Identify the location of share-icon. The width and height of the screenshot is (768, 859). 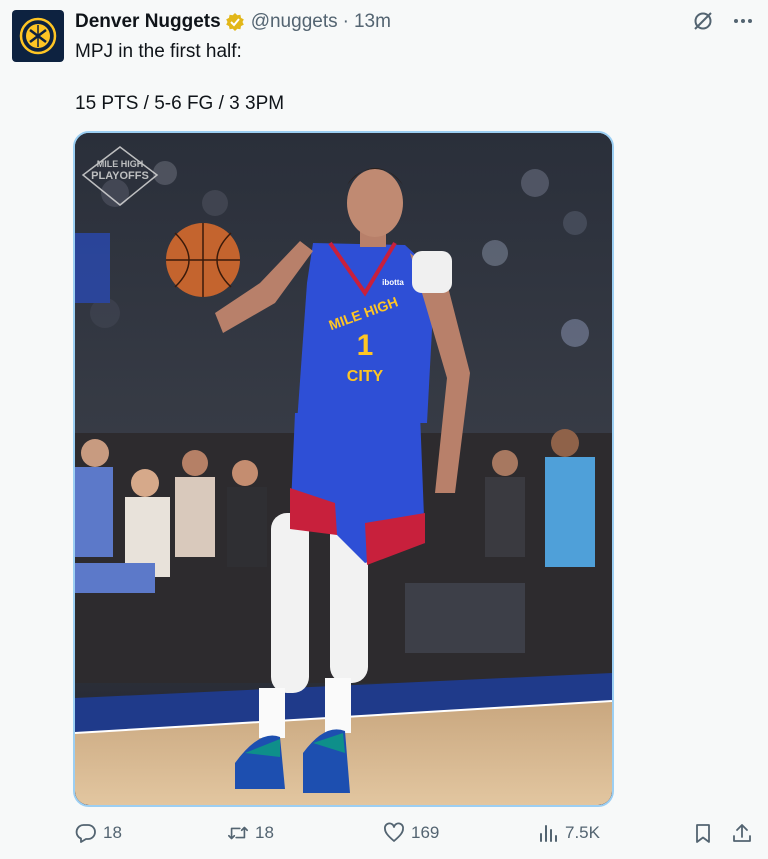
(742, 833).